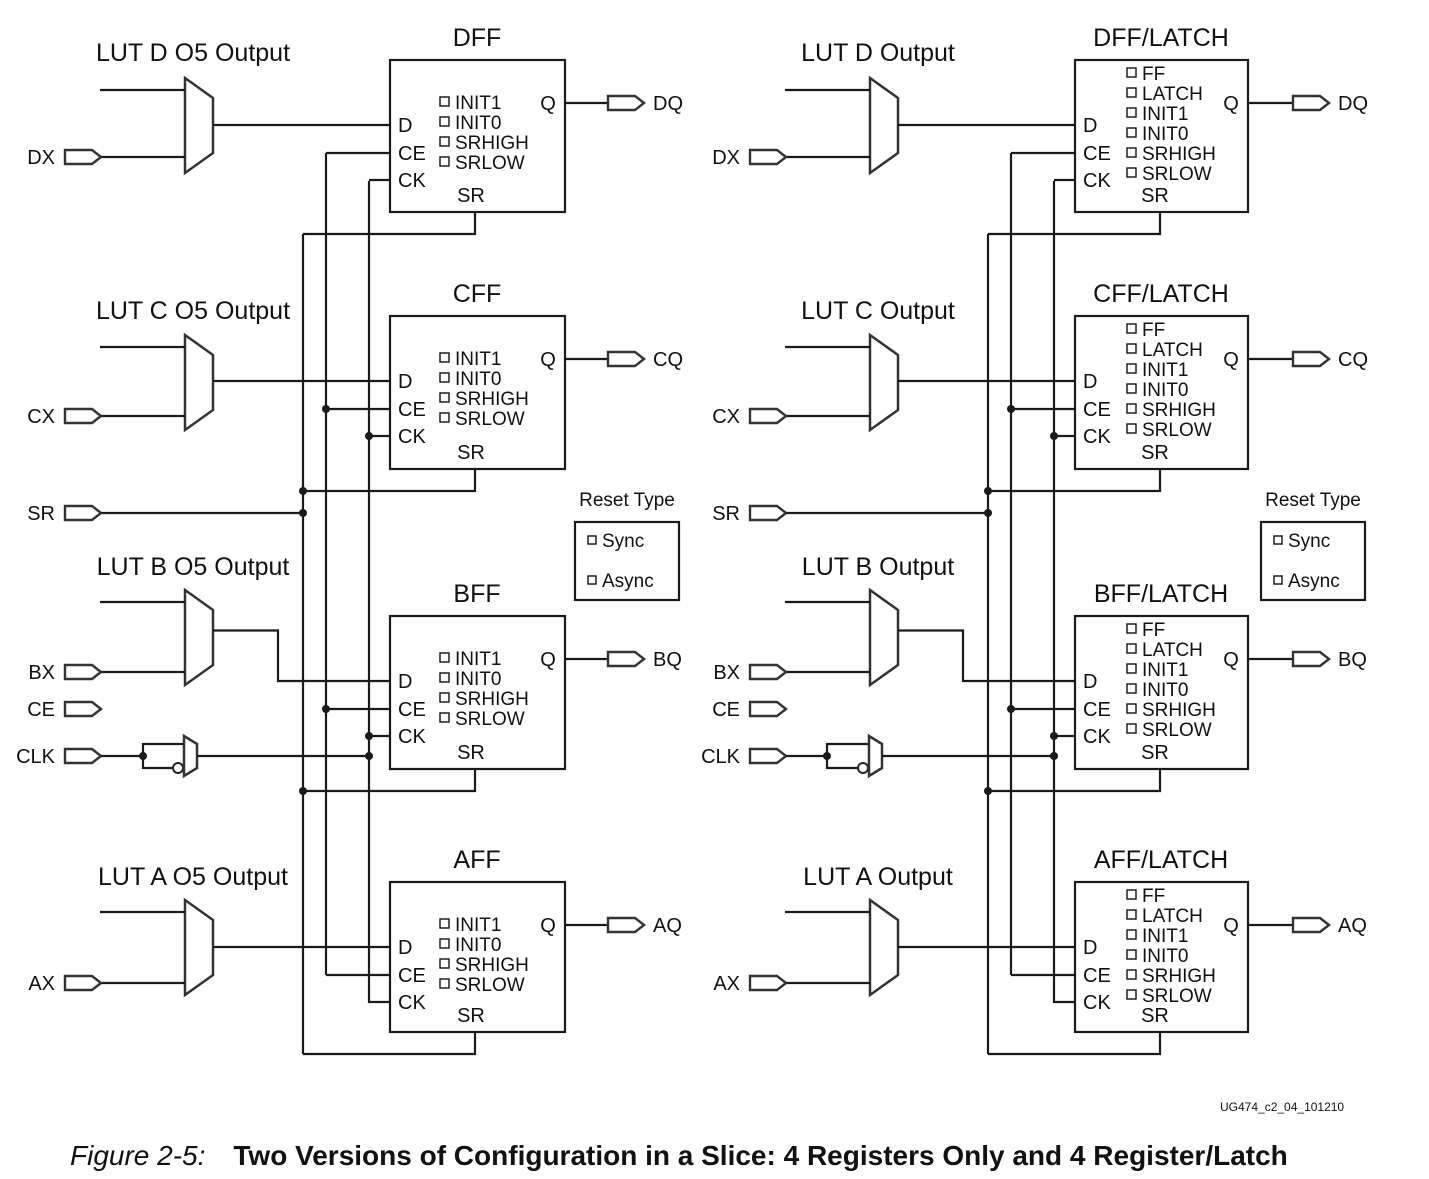 This screenshot has height=1179, width=1429. Describe the element at coordinates (1282, 1107) in the screenshot. I see `document-id: UG474_c2_04_101210` at that location.